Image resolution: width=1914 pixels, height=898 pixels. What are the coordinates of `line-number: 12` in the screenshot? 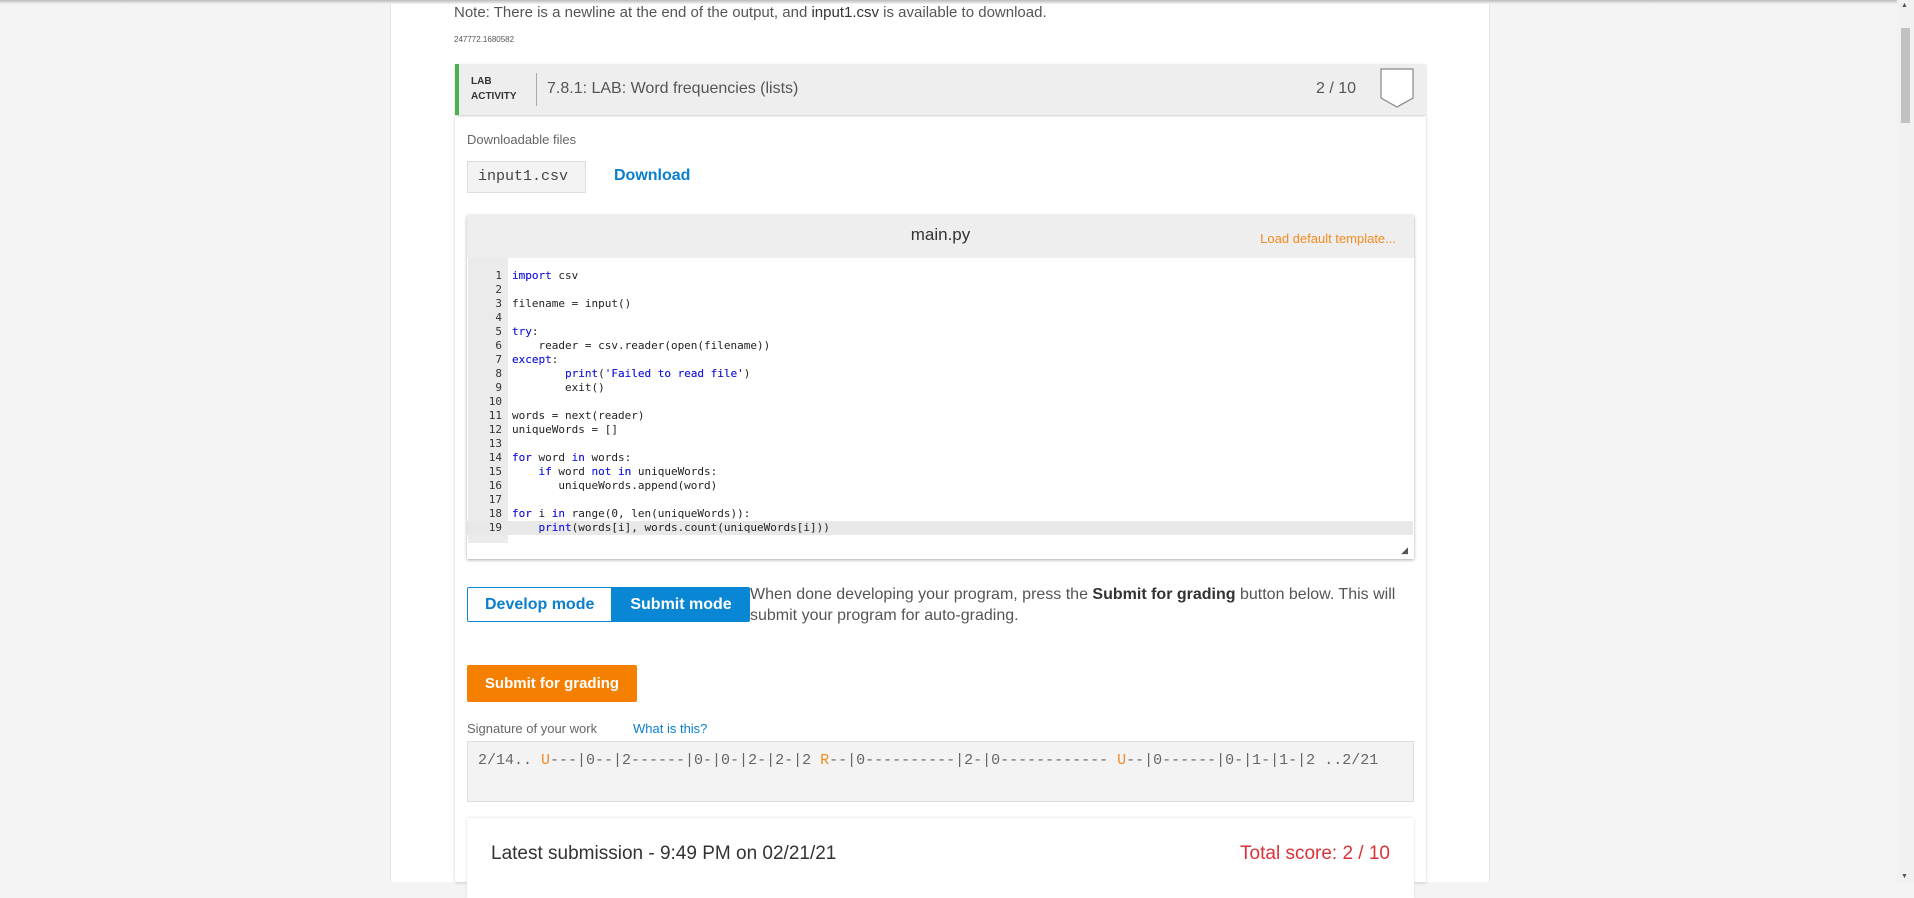 It's located at (495, 429).